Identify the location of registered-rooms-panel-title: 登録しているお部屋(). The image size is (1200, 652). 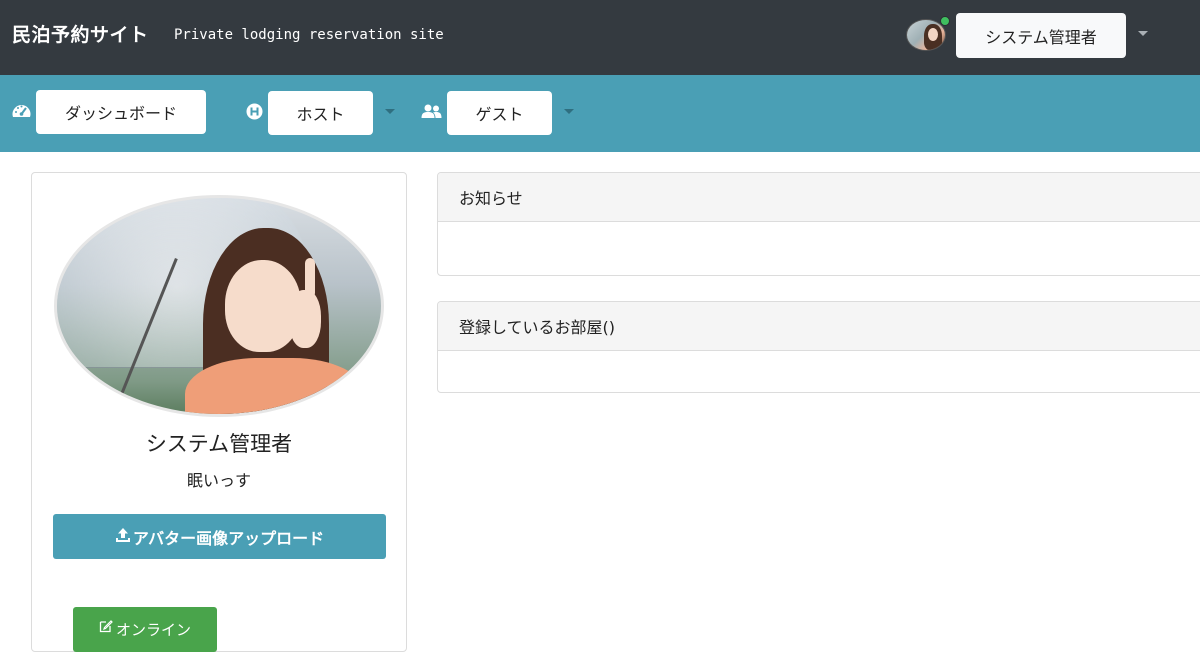
(819, 326).